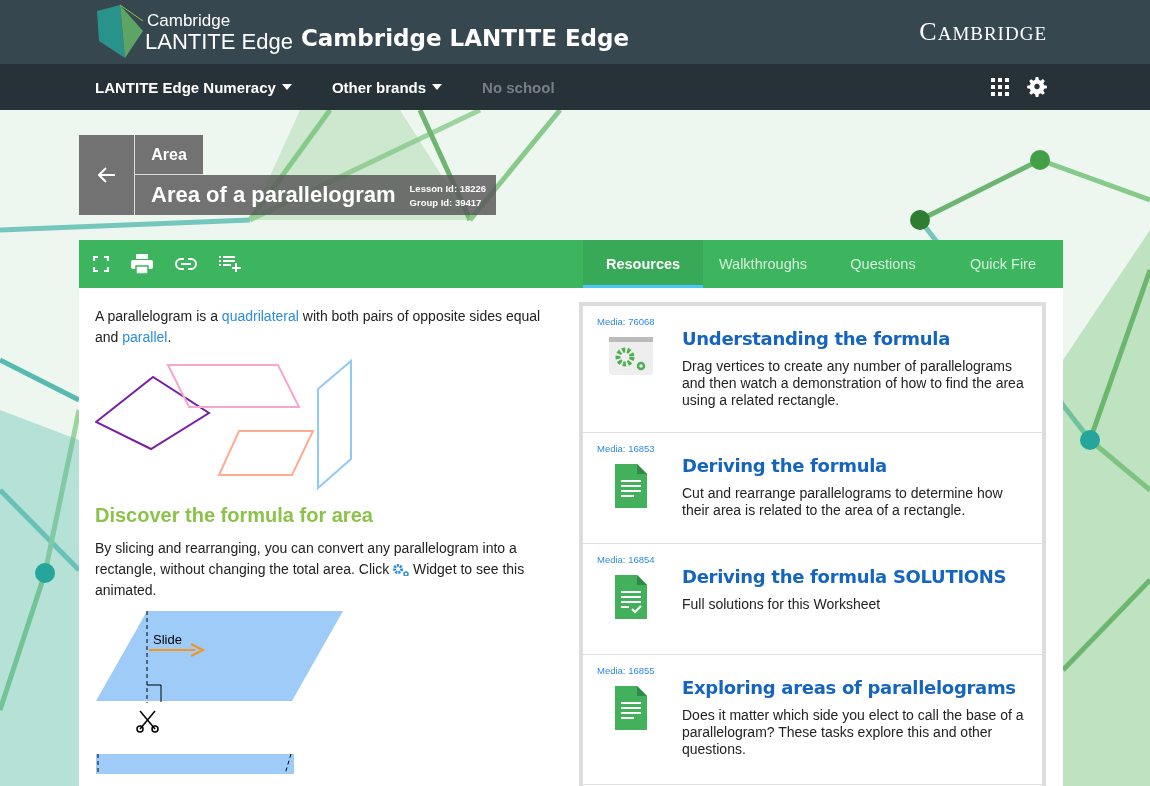 This screenshot has width=1150, height=786. Describe the element at coordinates (318, 327) in the screenshot. I see `intro-paragraph: A parallelogram is a quadrilateral with both pairs of opposite sides equal and parallel.` at that location.